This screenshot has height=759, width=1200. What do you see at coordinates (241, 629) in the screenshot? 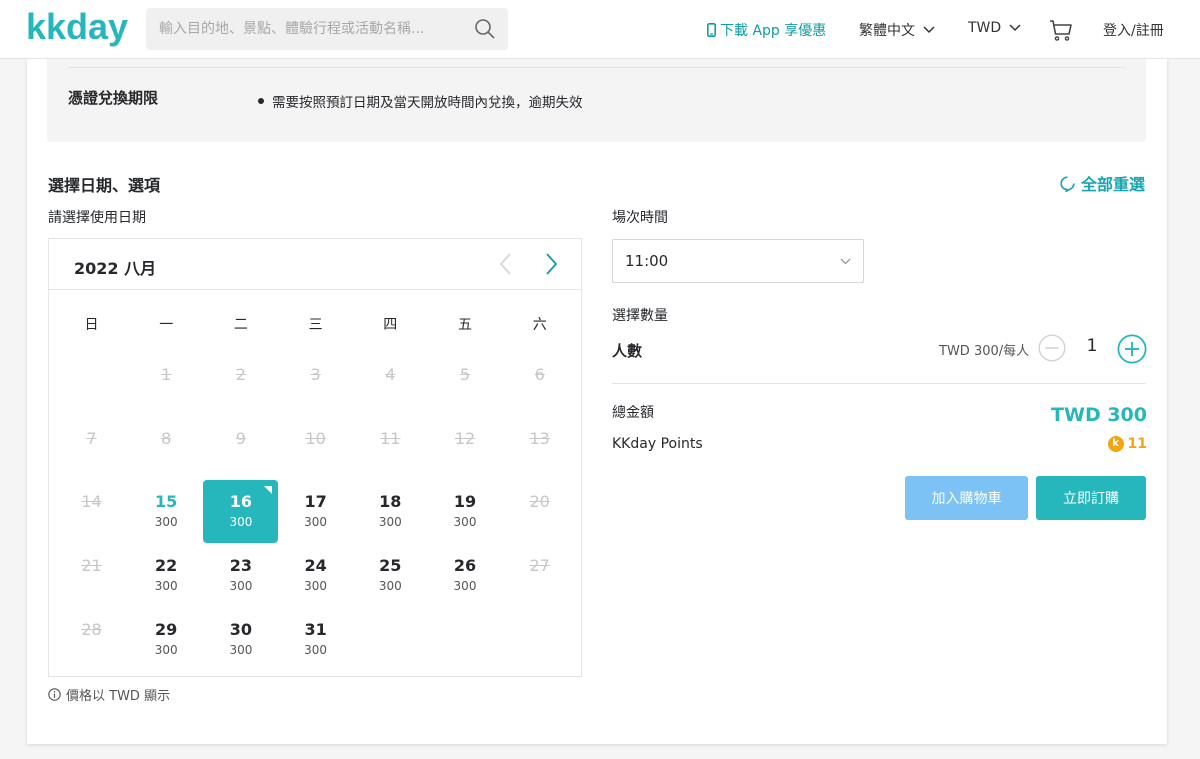
I see `day-number: 30` at bounding box center [241, 629].